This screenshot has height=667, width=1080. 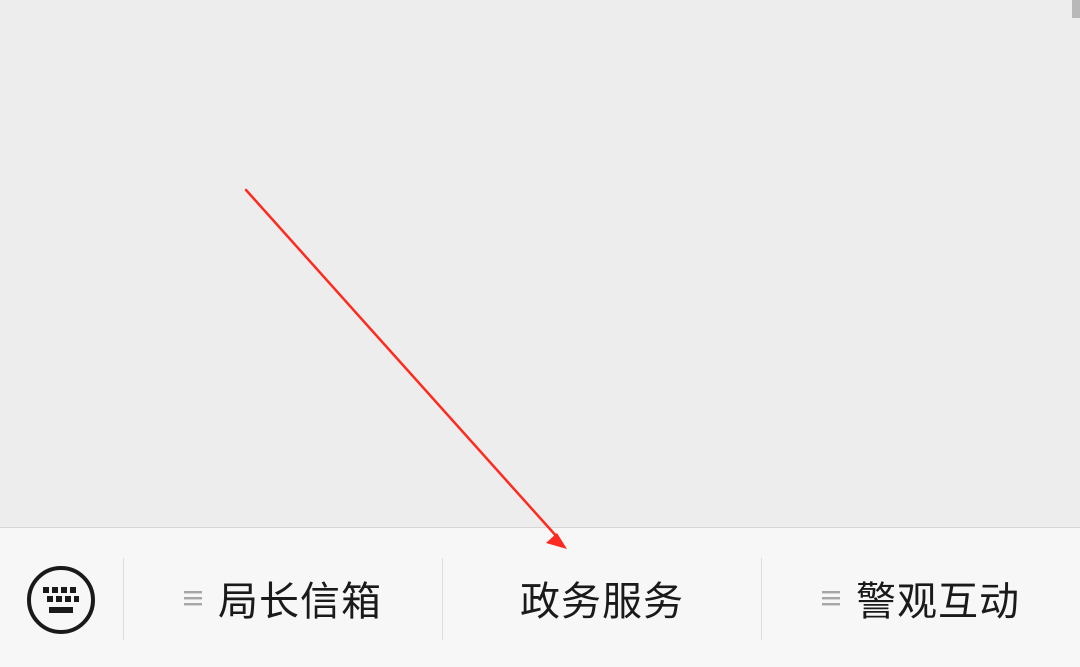 I want to click on keyboard-icon, so click(x=61, y=600).